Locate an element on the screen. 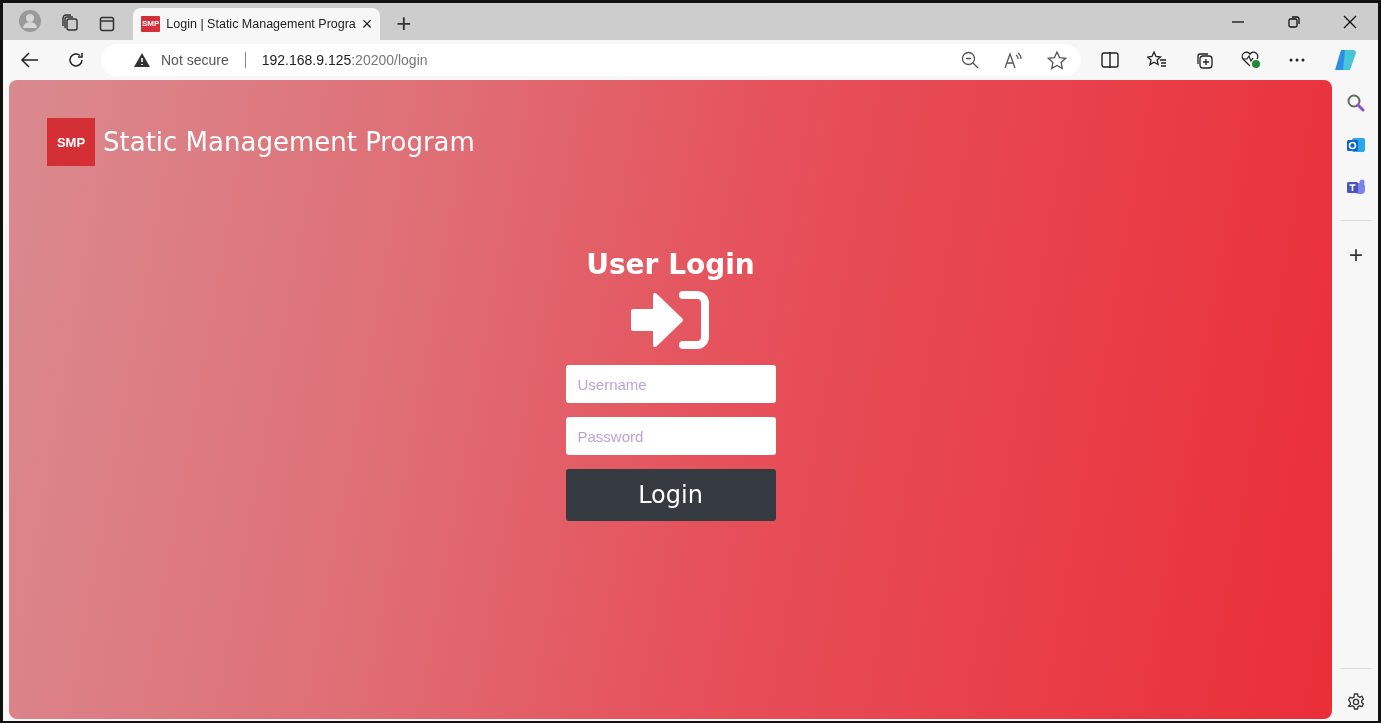 The image size is (1381, 723). restore-icon is located at coordinates (1294, 22).